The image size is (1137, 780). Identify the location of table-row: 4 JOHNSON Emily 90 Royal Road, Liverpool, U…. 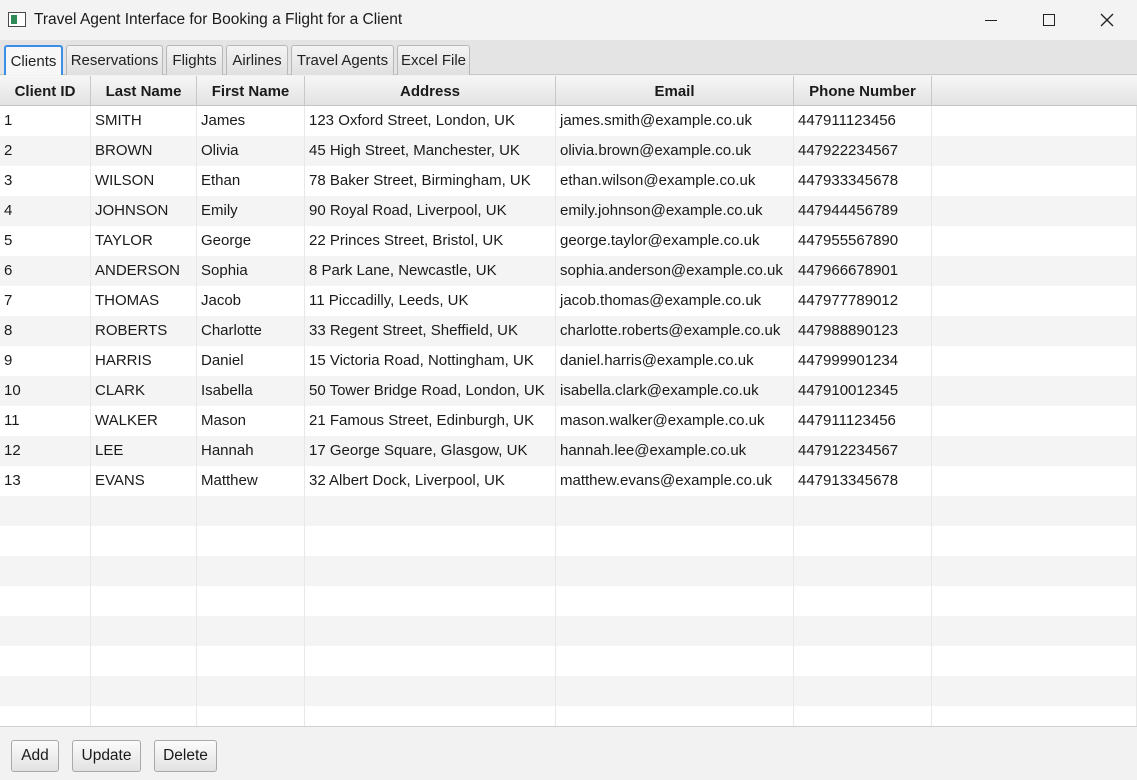
(568, 211).